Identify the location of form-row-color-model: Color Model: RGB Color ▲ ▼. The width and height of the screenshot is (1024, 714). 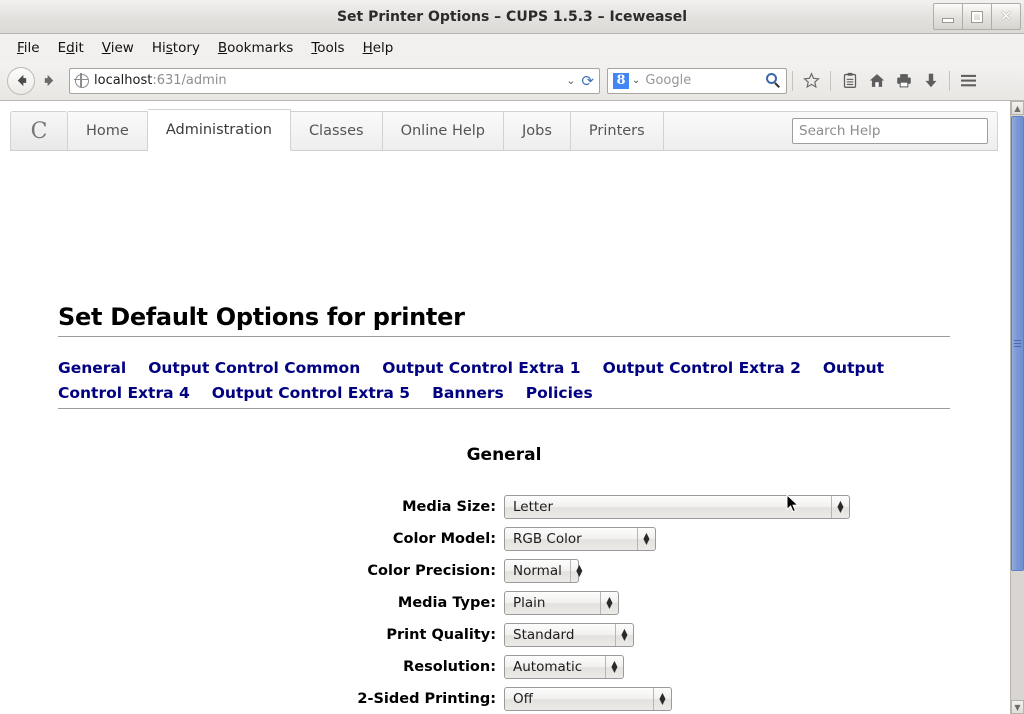
(505, 539).